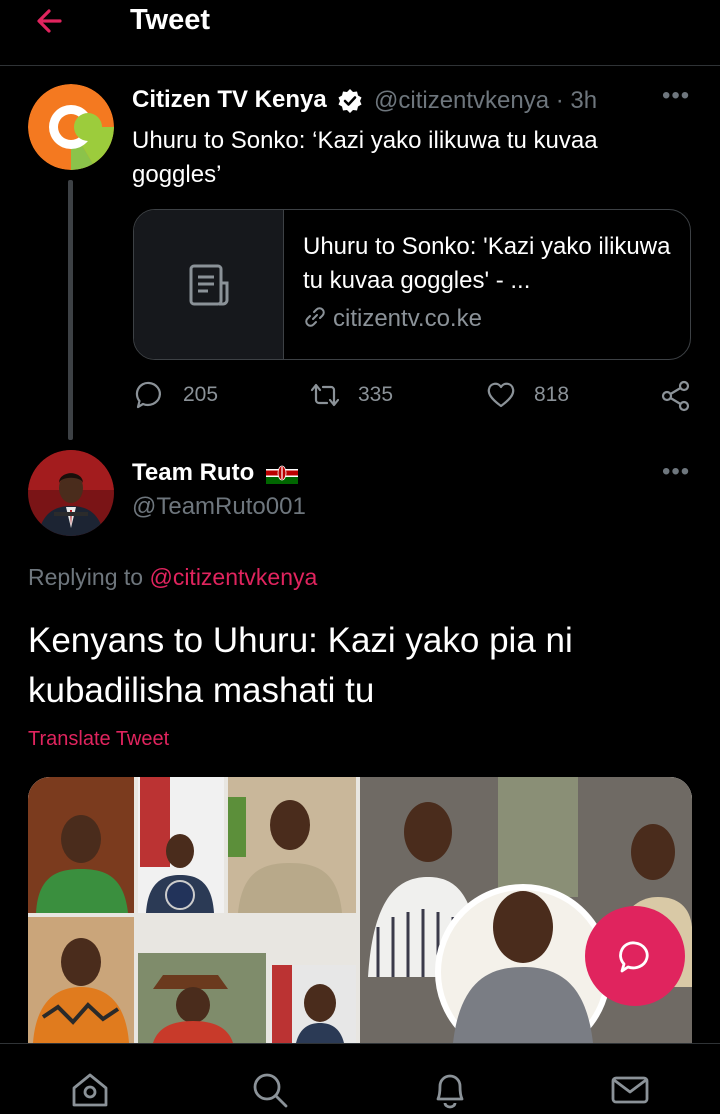 The image size is (720, 1114). What do you see at coordinates (90, 1090) in the screenshot?
I see `home-icon` at bounding box center [90, 1090].